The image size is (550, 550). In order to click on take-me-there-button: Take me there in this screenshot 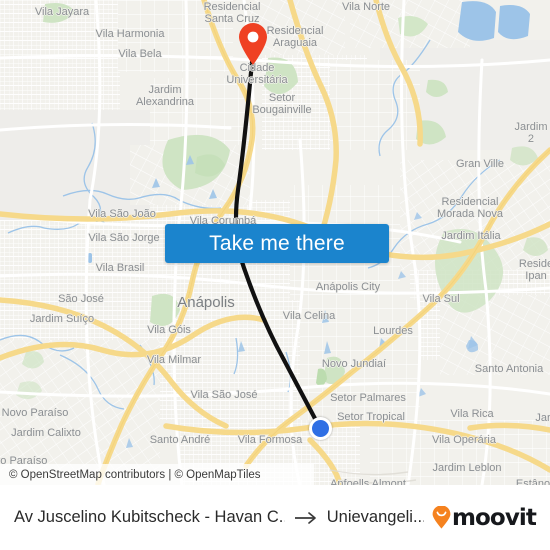, I will do `click(277, 243)`.